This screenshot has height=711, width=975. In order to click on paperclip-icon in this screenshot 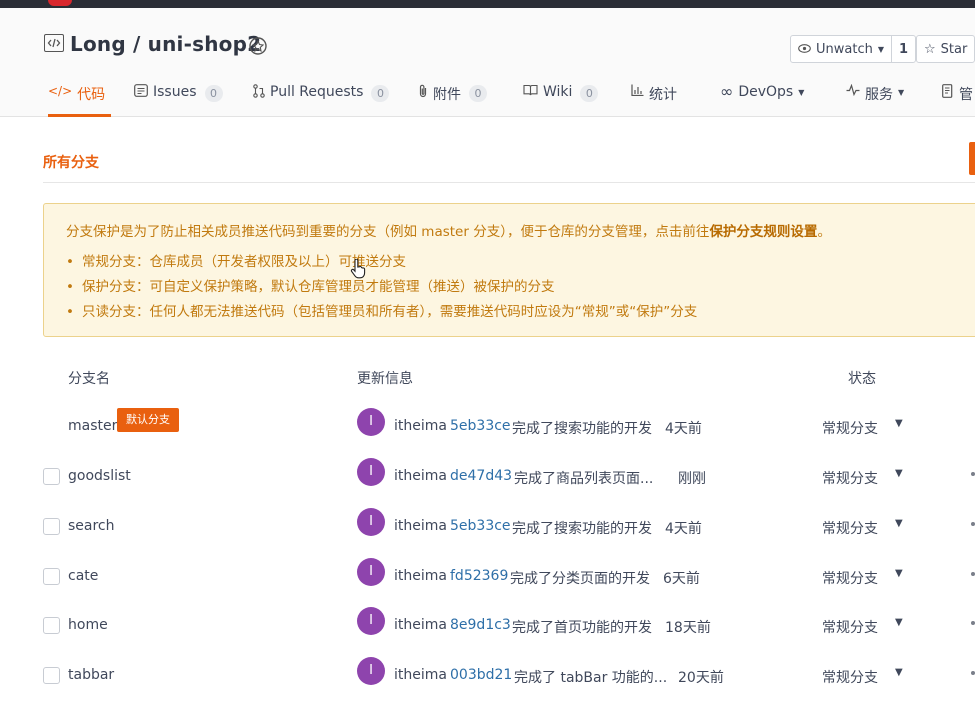, I will do `click(423, 93)`.